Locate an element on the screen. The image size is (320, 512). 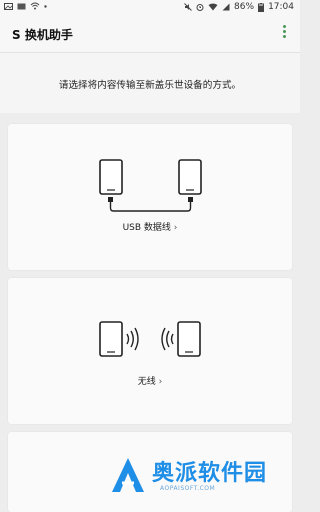
image-icon is located at coordinates (21, 6).